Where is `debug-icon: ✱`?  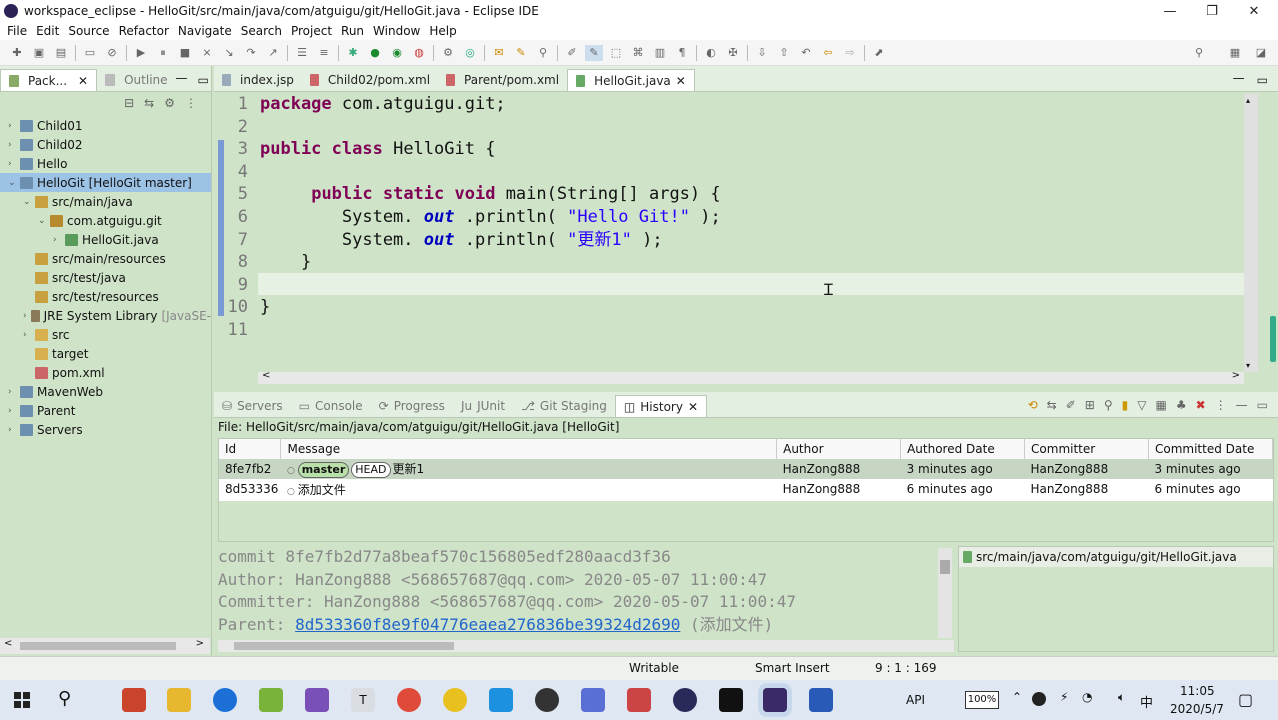 debug-icon: ✱ is located at coordinates (353, 53).